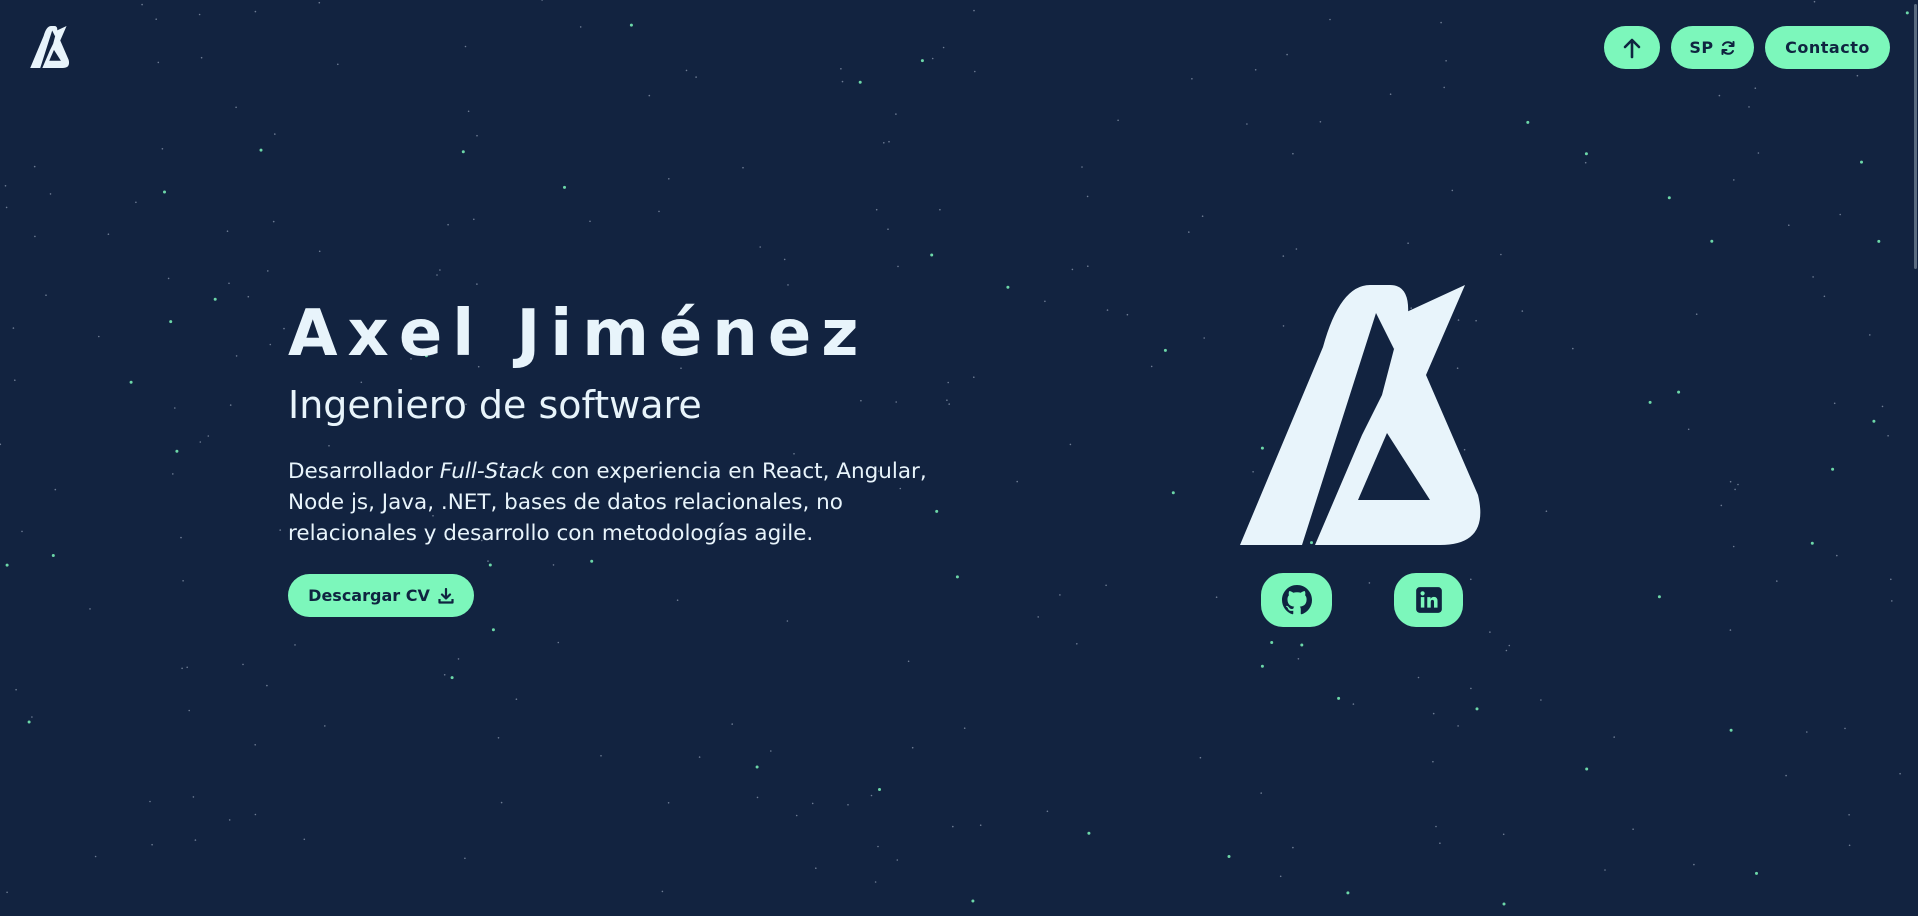  What do you see at coordinates (1712, 47) in the screenshot?
I see `language-toggle-button: SP` at bounding box center [1712, 47].